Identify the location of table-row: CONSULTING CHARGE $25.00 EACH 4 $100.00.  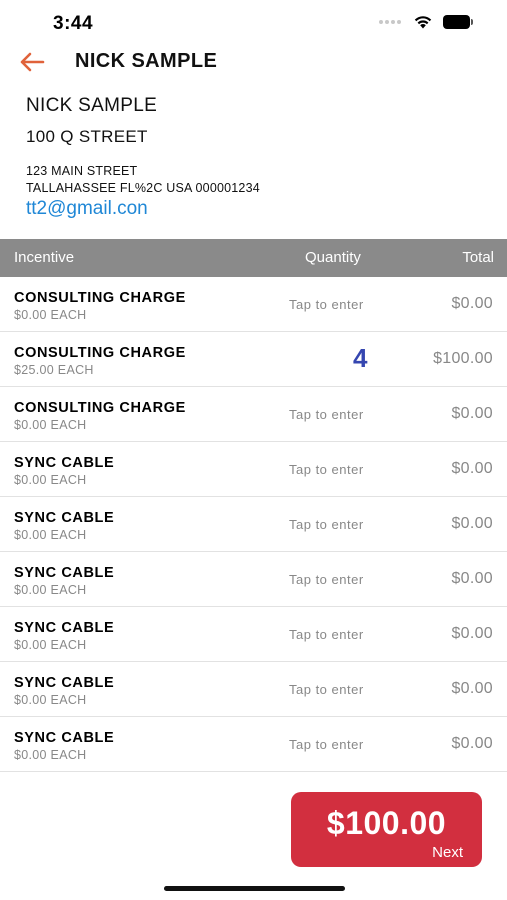
(253, 359).